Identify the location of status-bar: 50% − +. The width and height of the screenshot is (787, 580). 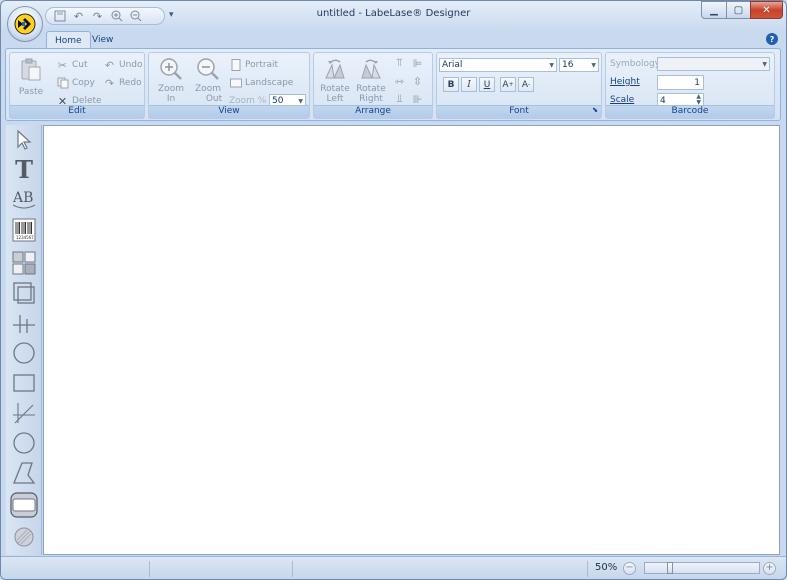
(393, 567).